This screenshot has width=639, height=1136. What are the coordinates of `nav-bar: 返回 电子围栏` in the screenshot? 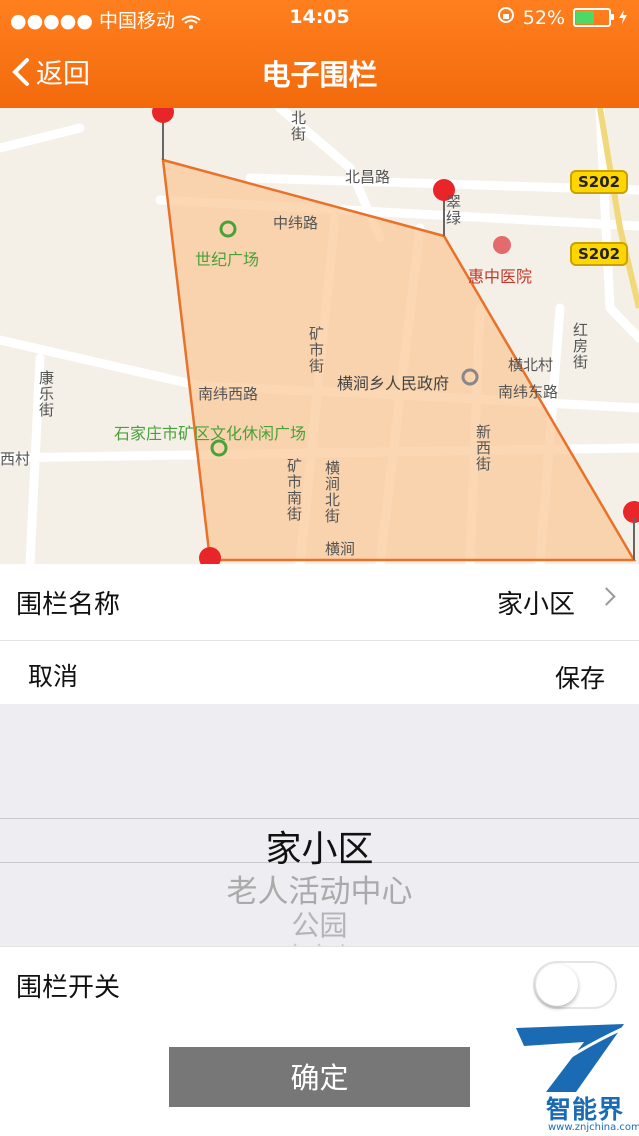 It's located at (319, 72).